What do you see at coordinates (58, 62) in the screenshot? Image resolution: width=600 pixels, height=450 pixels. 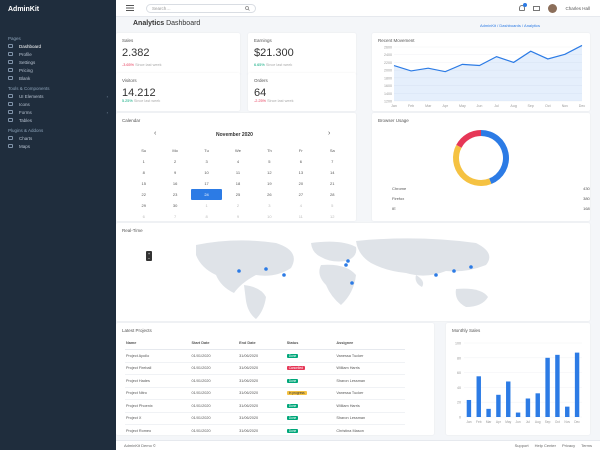 I see `sidebar-item-settings: Settings` at bounding box center [58, 62].